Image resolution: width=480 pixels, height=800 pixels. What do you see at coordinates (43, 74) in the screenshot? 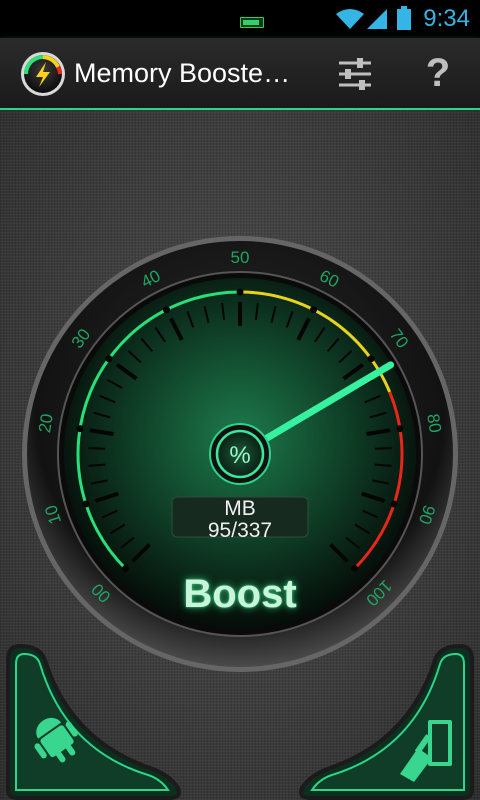
I see `lightning-icon` at bounding box center [43, 74].